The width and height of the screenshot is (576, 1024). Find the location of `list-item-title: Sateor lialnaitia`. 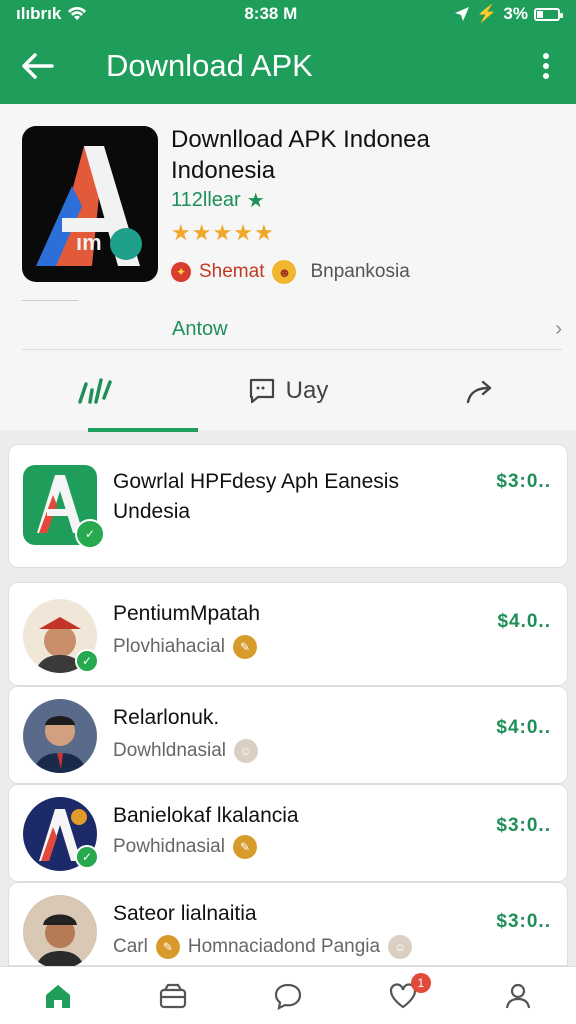

list-item-title: Sateor lialnaitia is located at coordinates (185, 913).